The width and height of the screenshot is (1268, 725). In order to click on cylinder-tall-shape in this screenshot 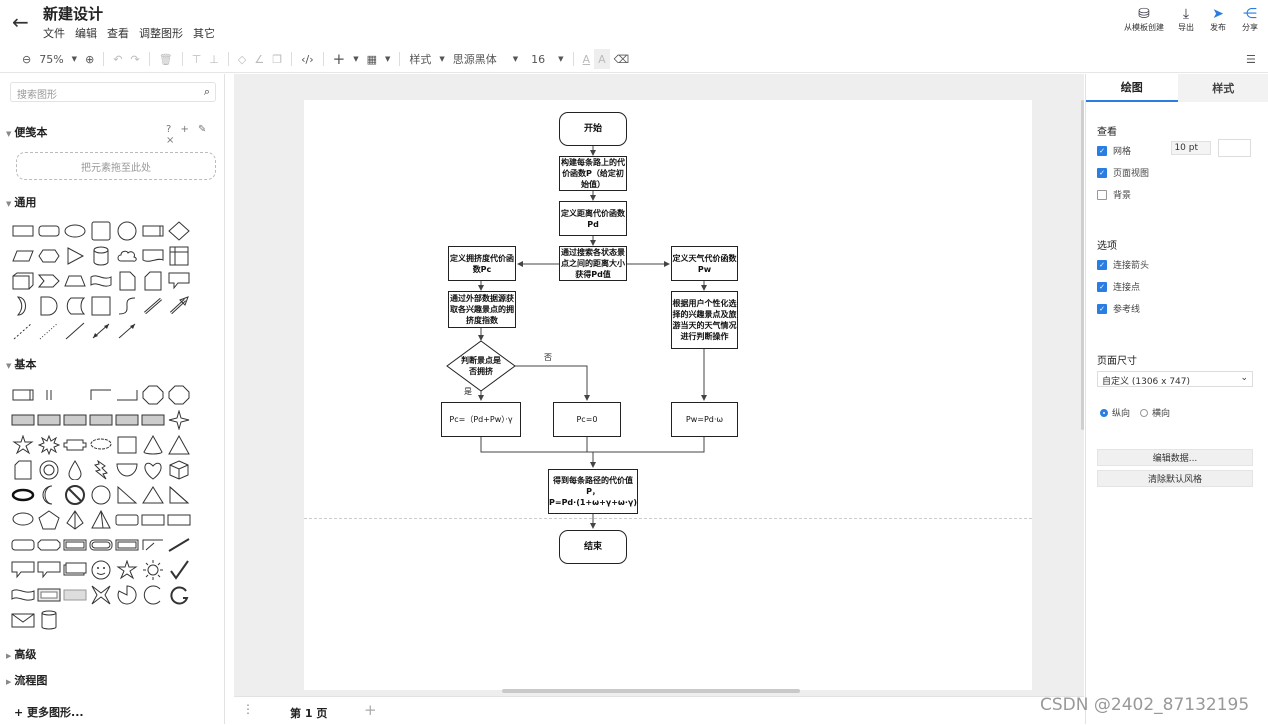, I will do `click(49, 619)`.